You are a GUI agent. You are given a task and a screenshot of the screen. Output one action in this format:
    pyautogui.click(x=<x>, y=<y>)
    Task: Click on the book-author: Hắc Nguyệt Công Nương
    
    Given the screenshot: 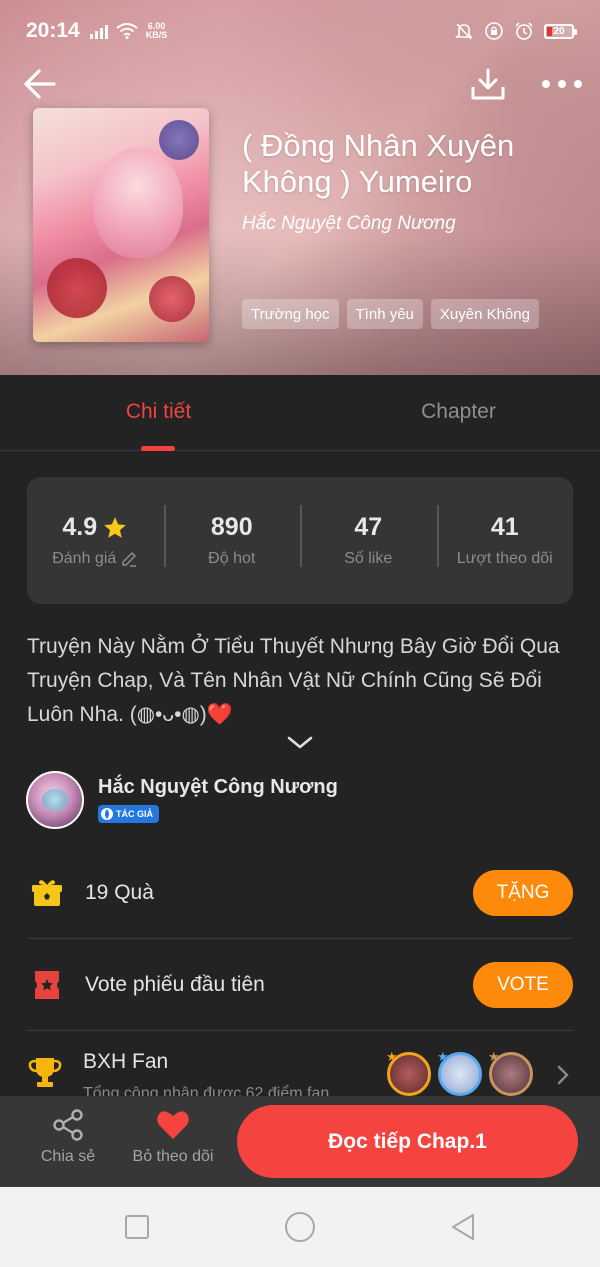 What is the action you would take?
    pyautogui.click(x=349, y=224)
    